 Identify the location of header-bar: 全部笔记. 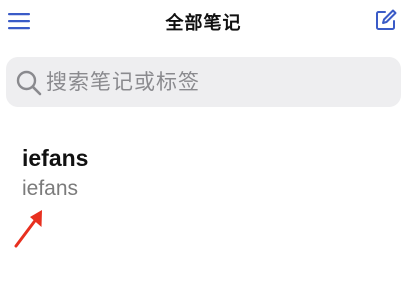
(203, 22).